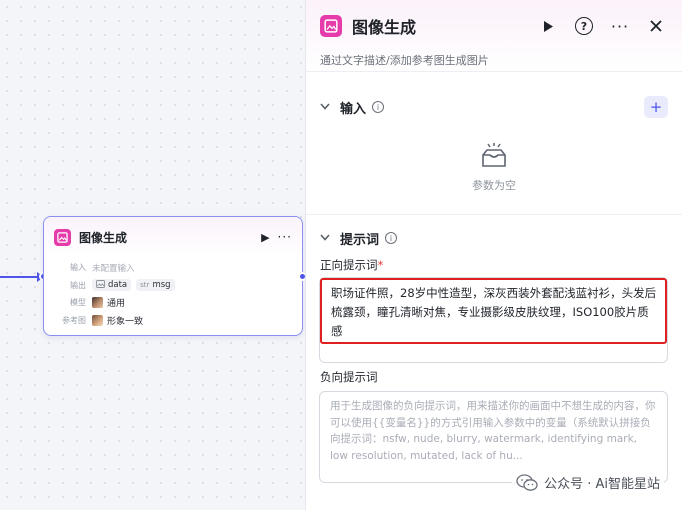 The width and height of the screenshot is (682, 510). What do you see at coordinates (380, 265) in the screenshot?
I see `required-mark: *` at bounding box center [380, 265].